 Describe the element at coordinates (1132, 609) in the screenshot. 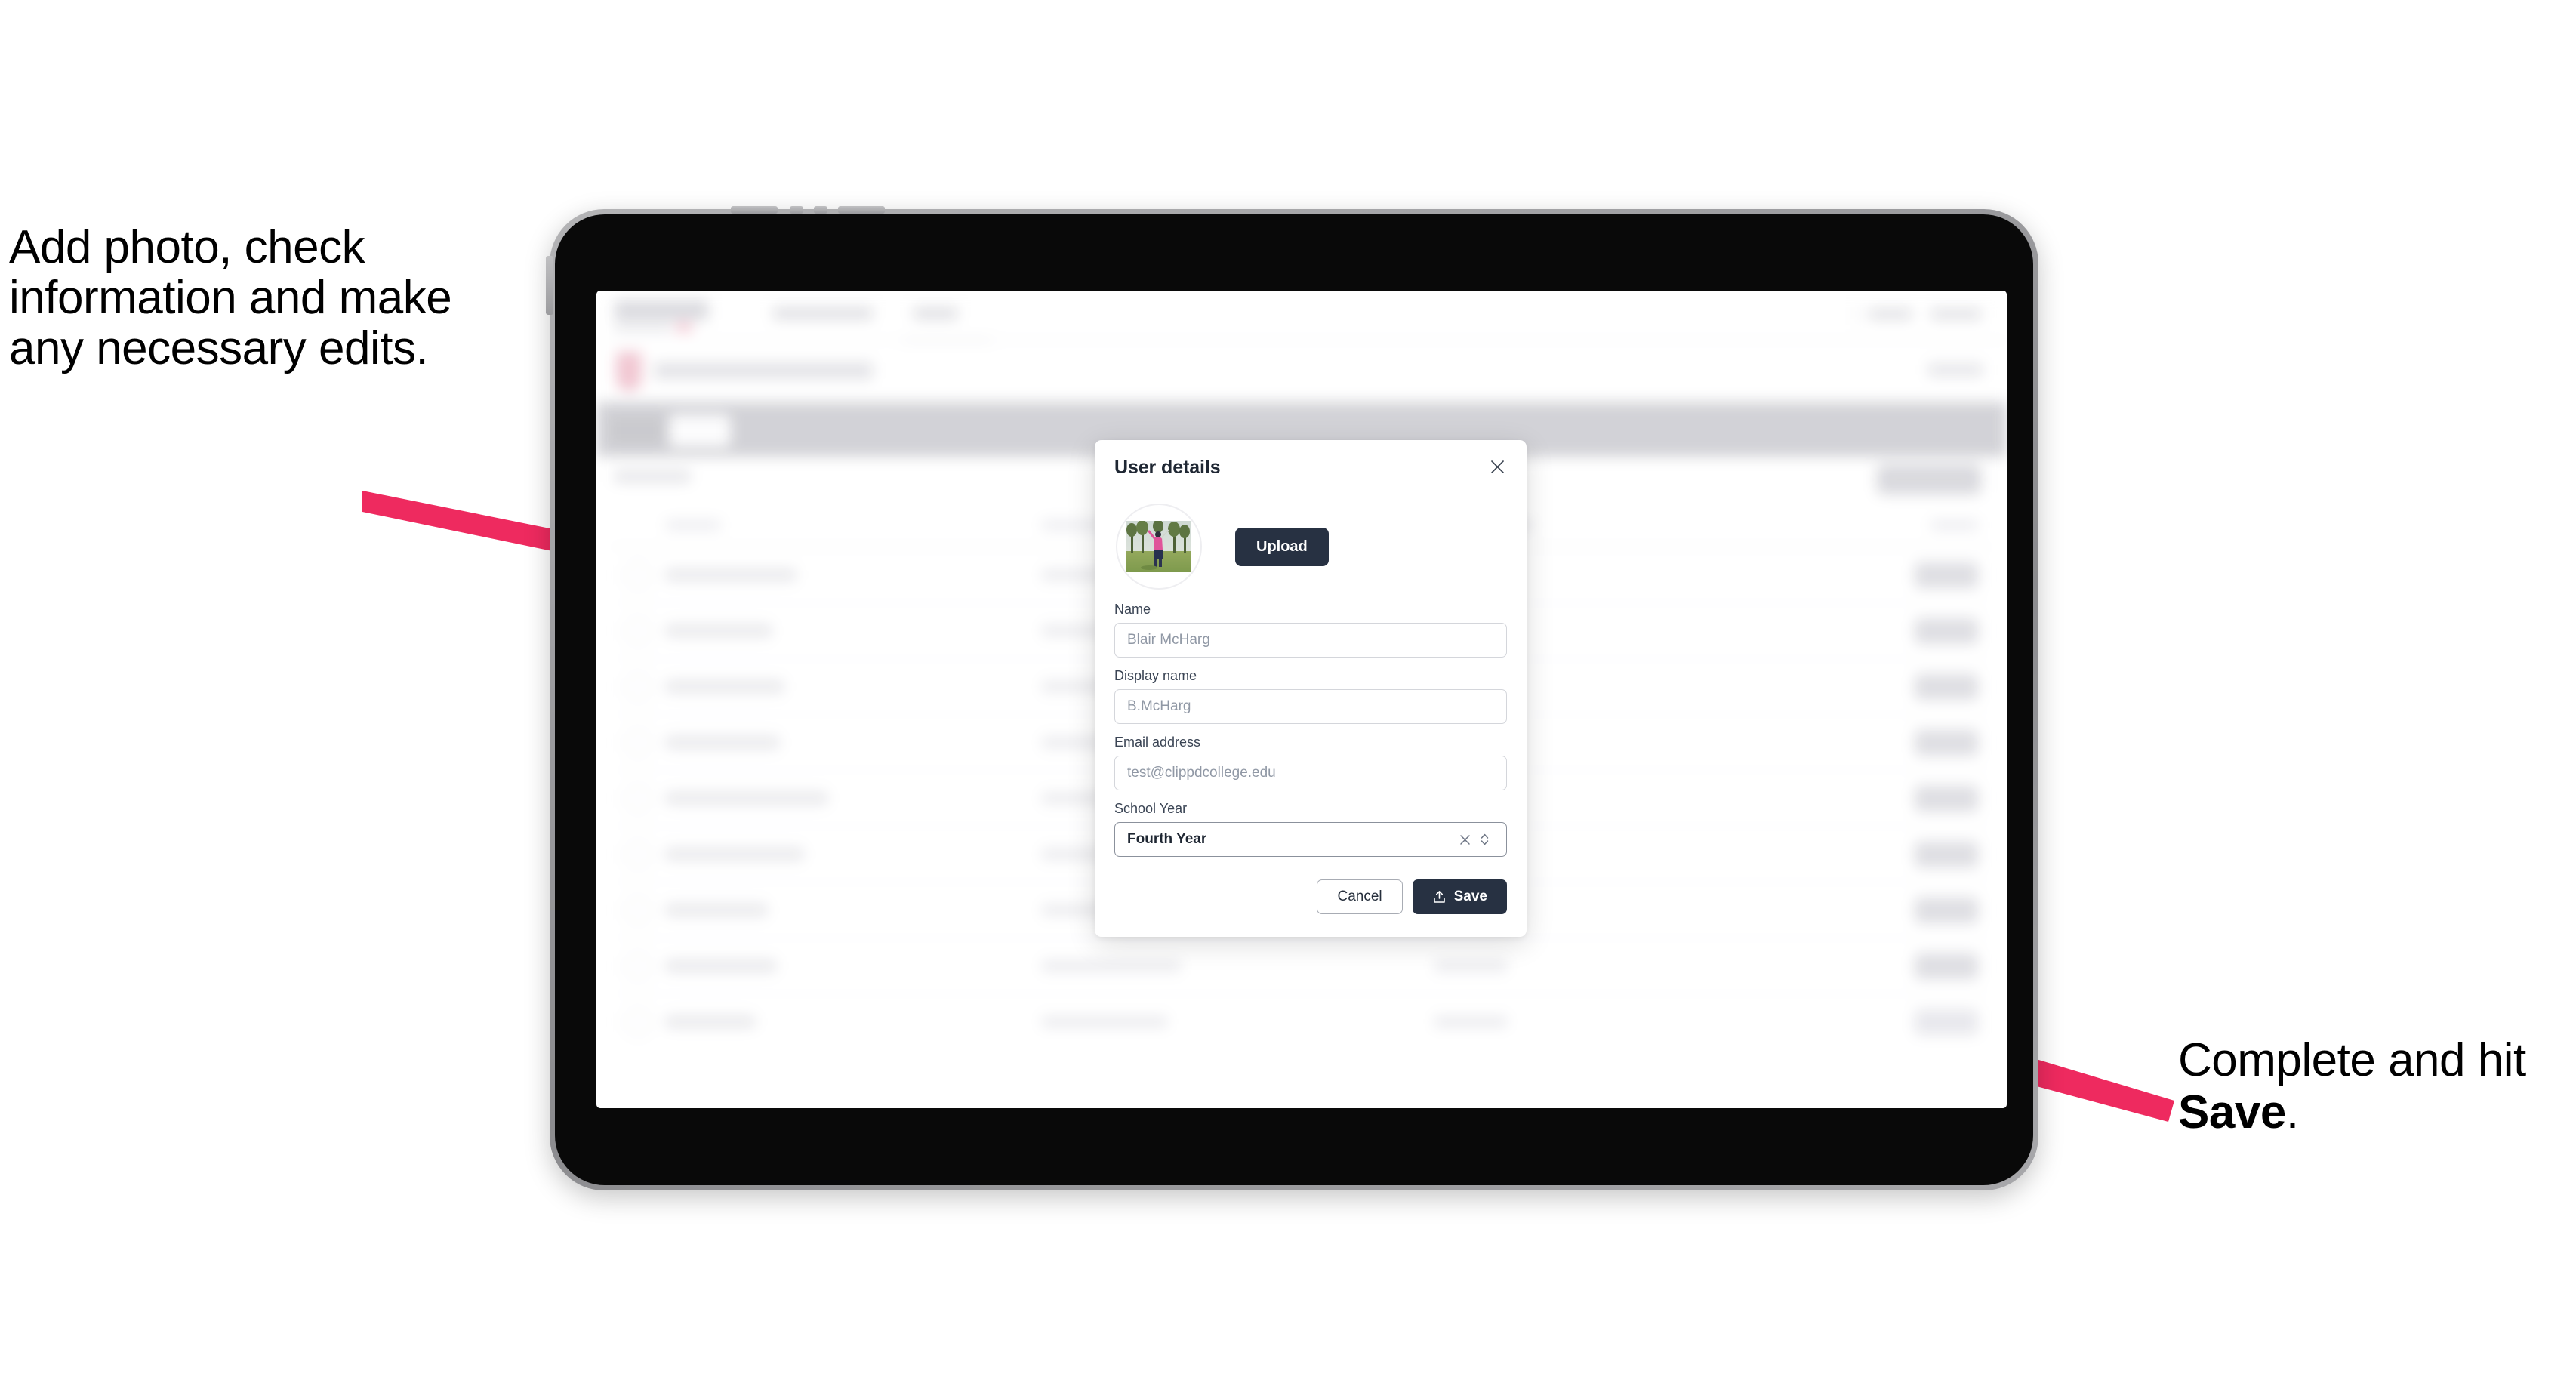

I see `name-label: Name` at that location.